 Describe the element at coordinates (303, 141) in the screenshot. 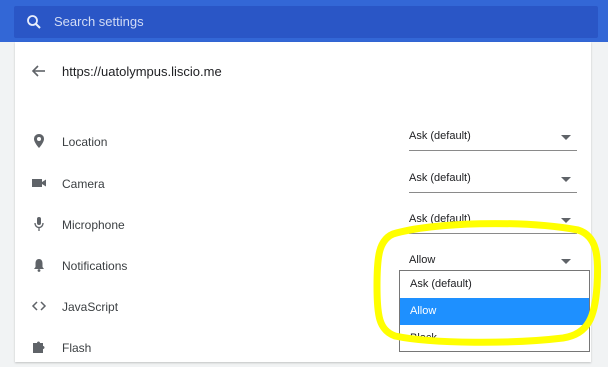

I see `permission-row-location: Location Ask (default)` at that location.